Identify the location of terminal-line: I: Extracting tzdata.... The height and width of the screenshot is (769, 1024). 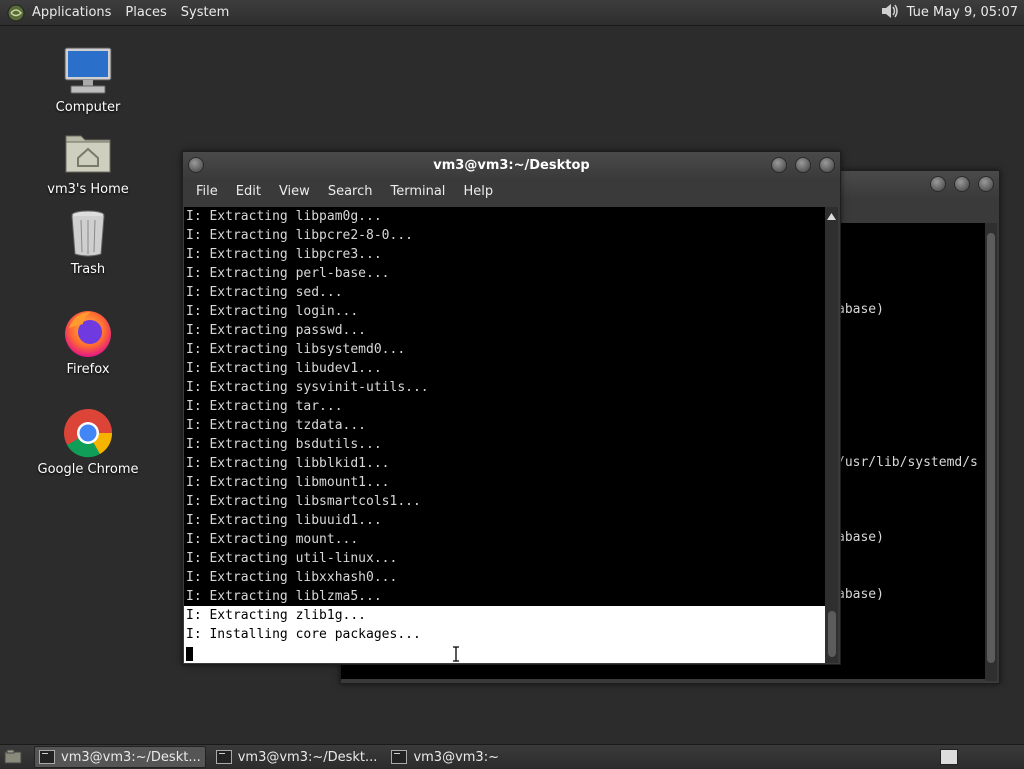
(276, 425).